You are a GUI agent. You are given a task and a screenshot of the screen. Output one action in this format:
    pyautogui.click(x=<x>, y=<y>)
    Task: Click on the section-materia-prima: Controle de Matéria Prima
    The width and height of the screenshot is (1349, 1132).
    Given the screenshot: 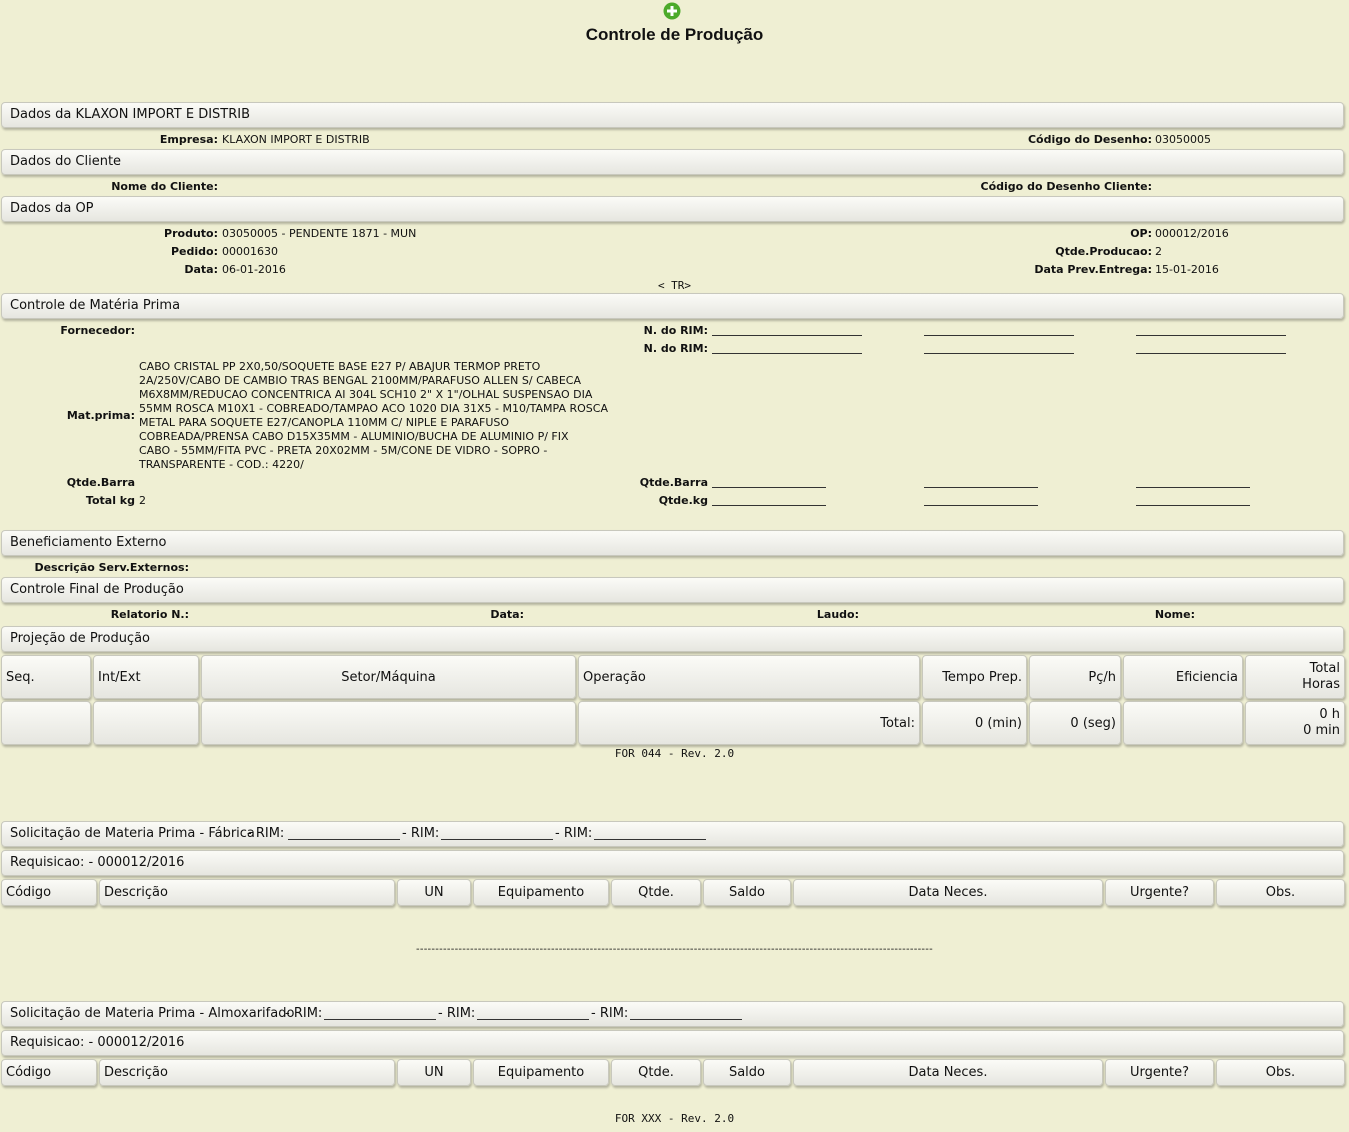 What is the action you would take?
    pyautogui.click(x=672, y=306)
    